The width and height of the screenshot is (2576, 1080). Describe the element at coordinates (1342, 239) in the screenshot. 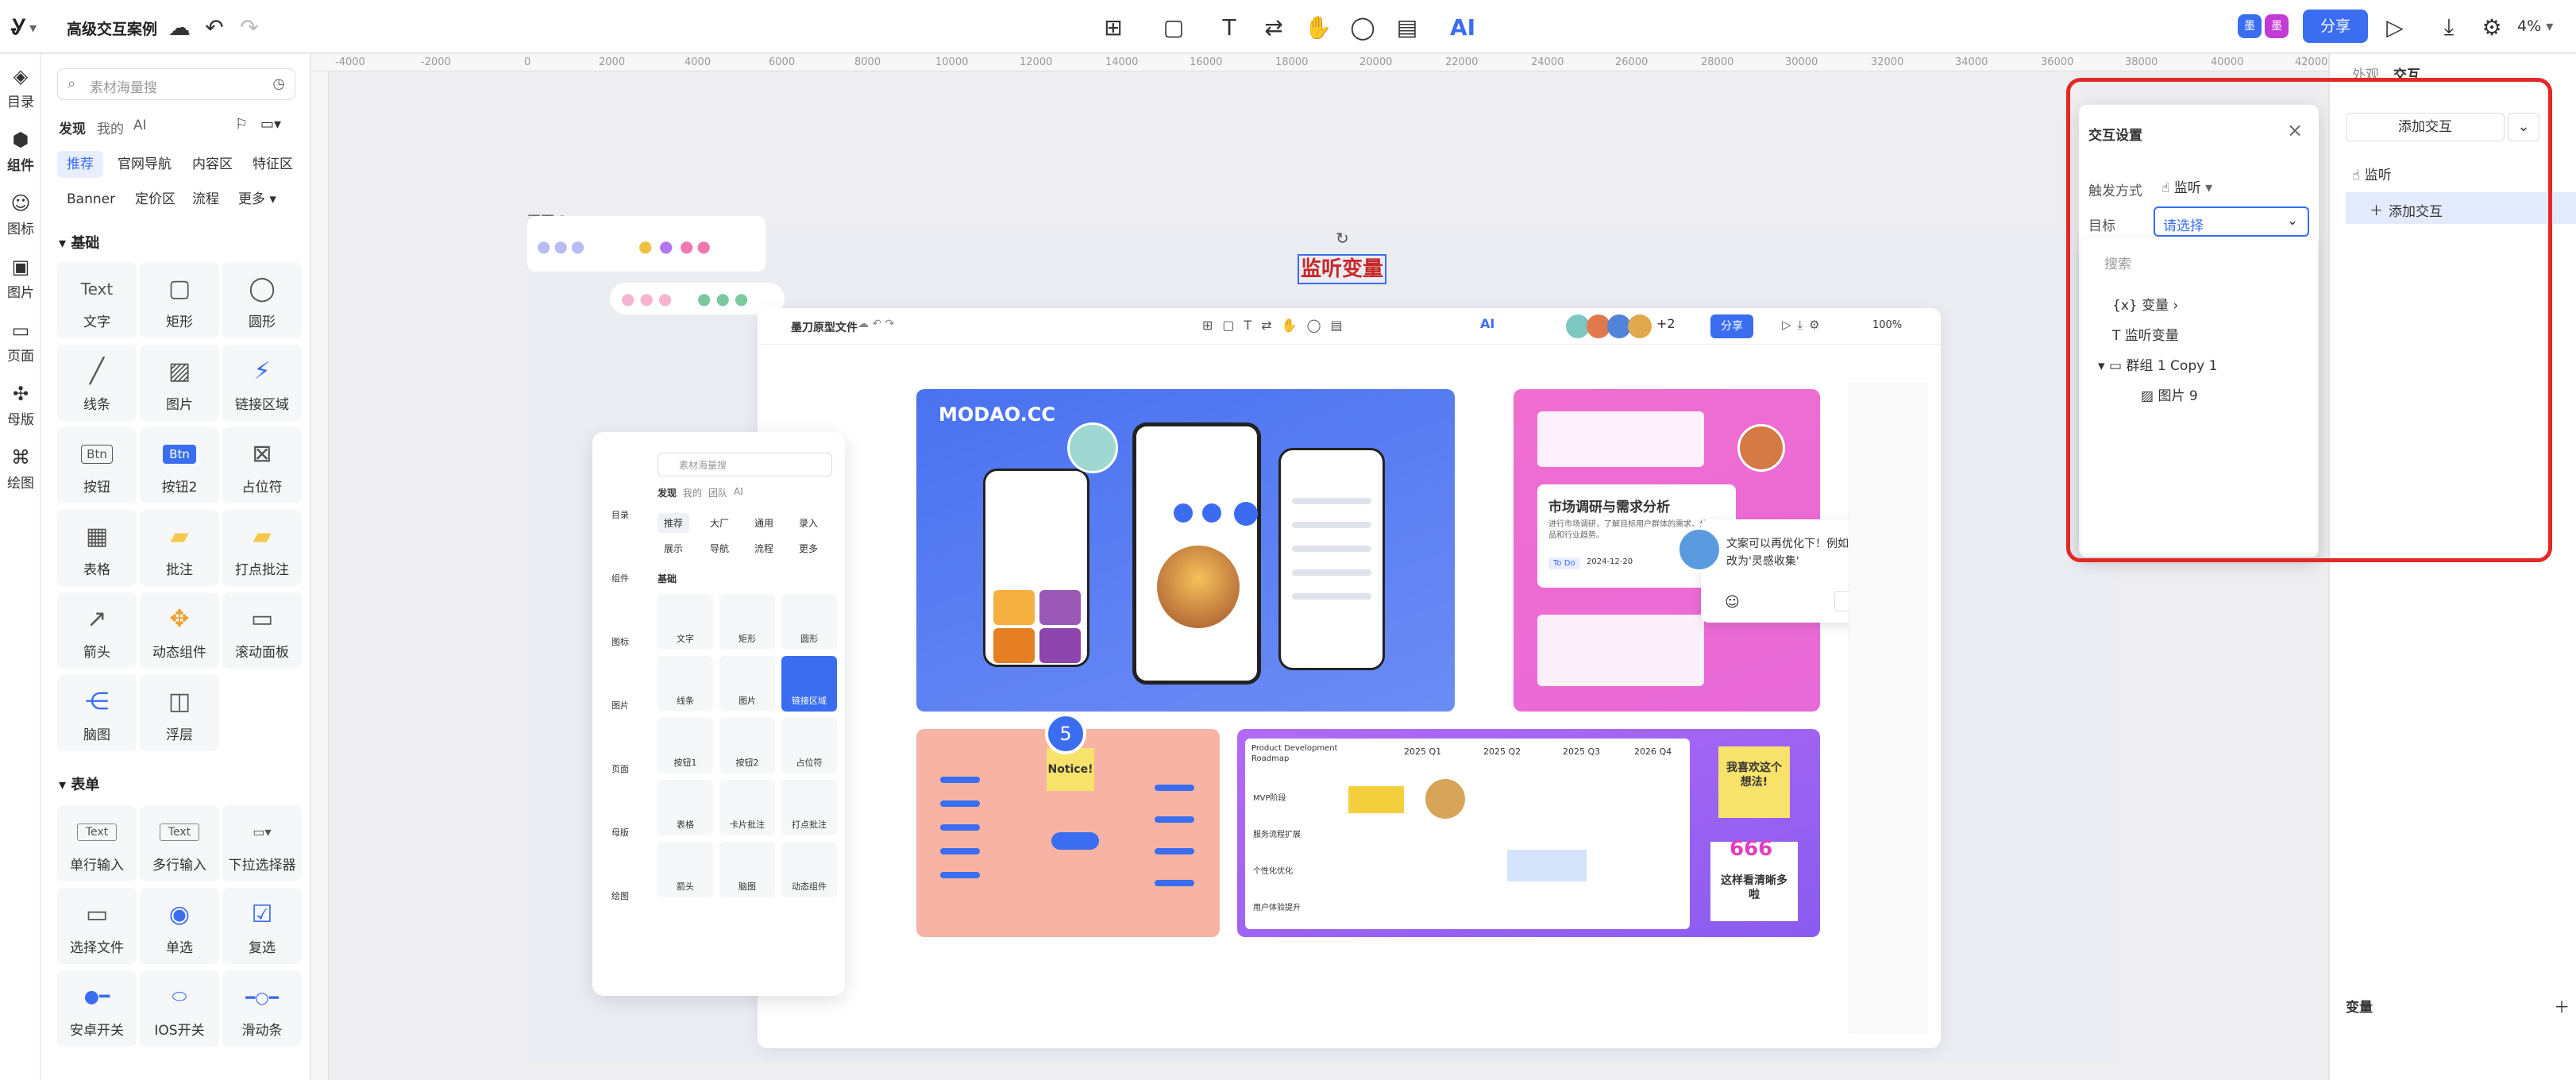

I see `rotate-handle-icon: ↻` at that location.